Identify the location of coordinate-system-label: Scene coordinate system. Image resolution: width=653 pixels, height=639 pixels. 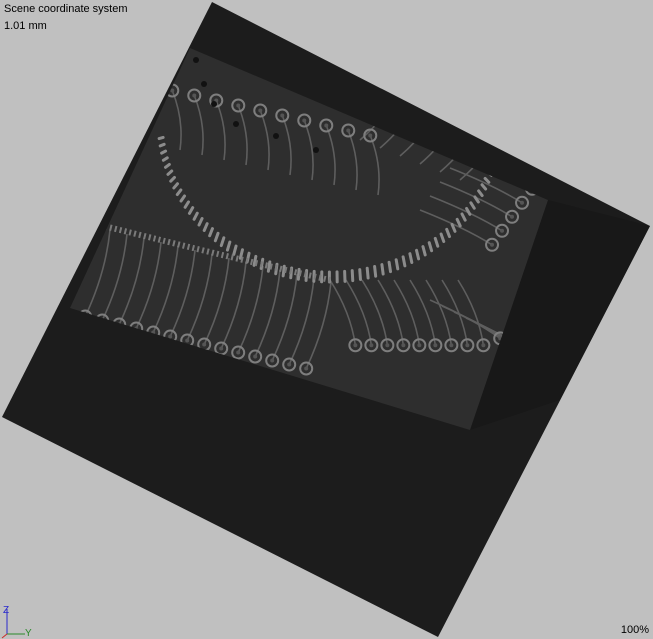
(66, 9).